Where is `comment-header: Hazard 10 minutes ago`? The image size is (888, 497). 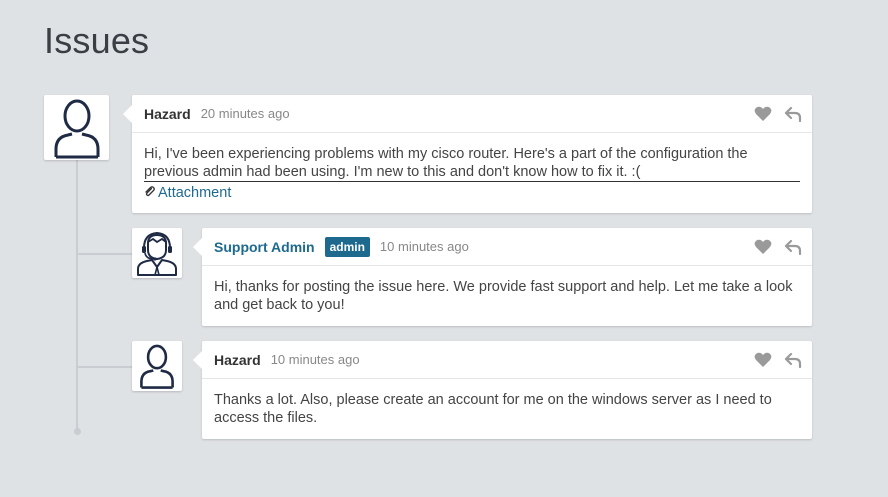 comment-header: Hazard 10 minutes ago is located at coordinates (507, 360).